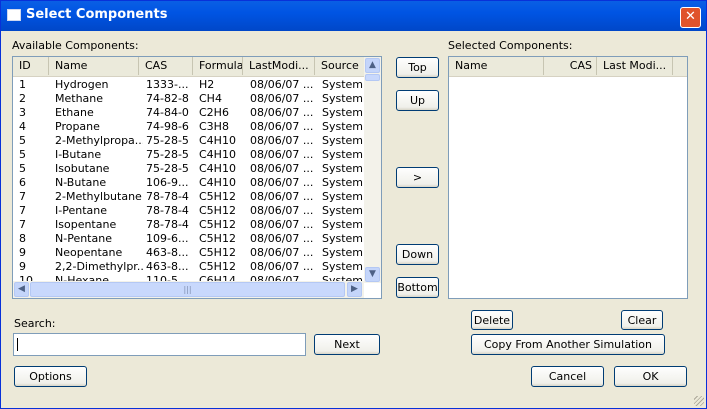 This screenshot has height=409, width=707. What do you see at coordinates (568, 344) in the screenshot?
I see `copy-from-another-simulation-button: Copy From Another Simulation` at bounding box center [568, 344].